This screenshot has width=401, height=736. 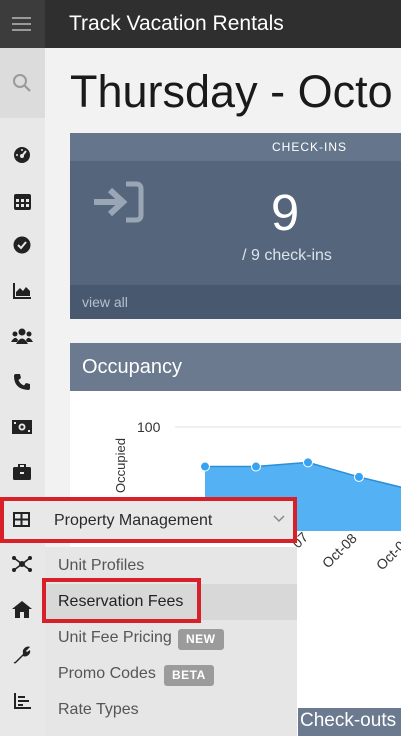 I want to click on chevron-down-icon, so click(x=279, y=519).